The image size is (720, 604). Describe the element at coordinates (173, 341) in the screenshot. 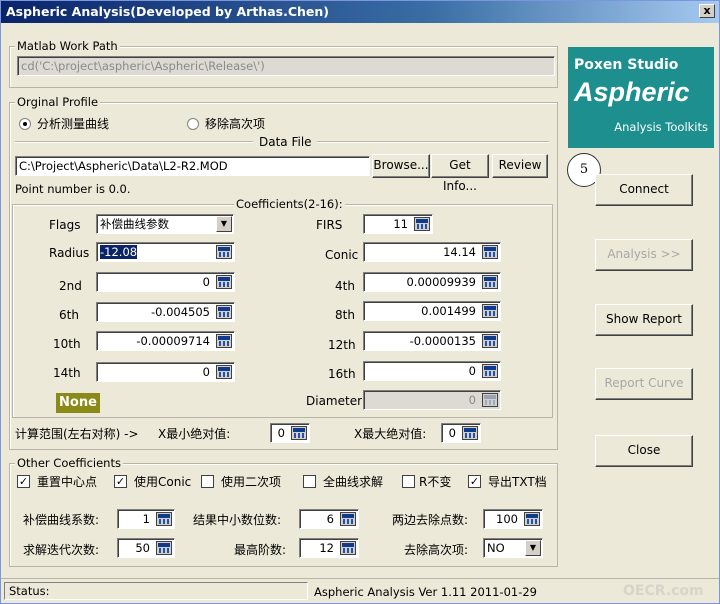

I see `c10-value: -0.00009714` at that location.